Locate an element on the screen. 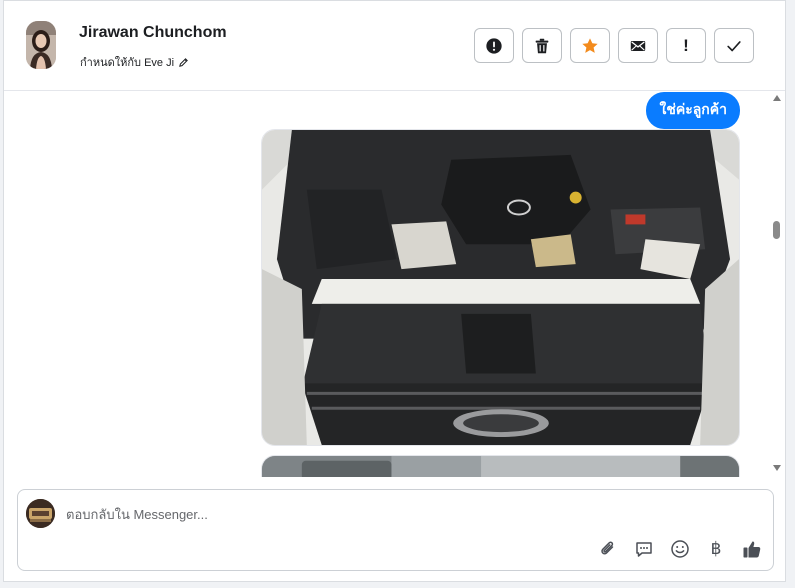  baht-icon: ฿ is located at coordinates (716, 549).